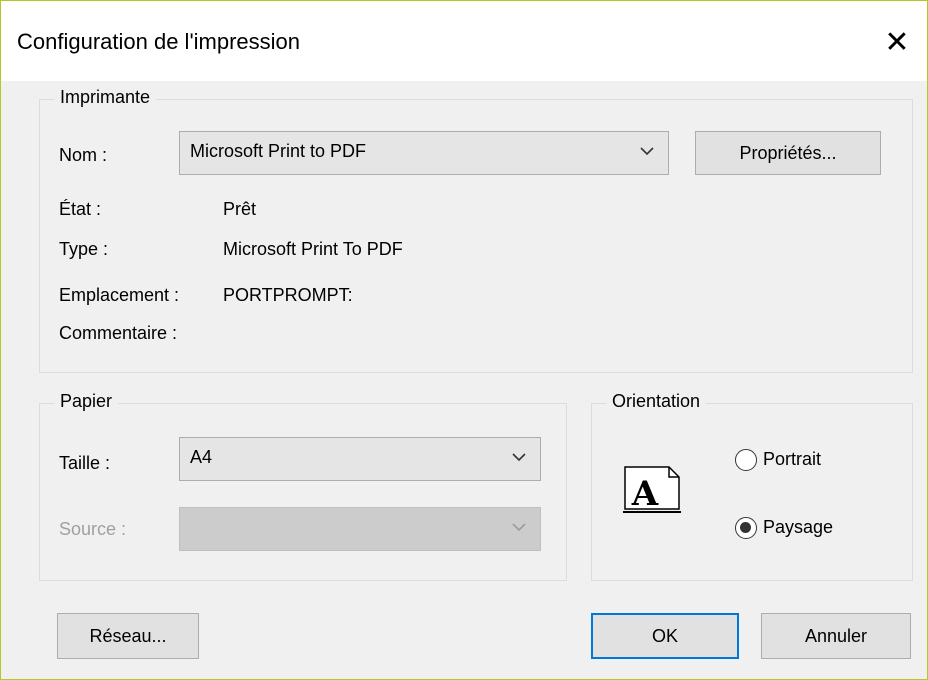  Describe the element at coordinates (288, 295) in the screenshot. I see `printer-location-value: PORTPROMPT:` at that location.